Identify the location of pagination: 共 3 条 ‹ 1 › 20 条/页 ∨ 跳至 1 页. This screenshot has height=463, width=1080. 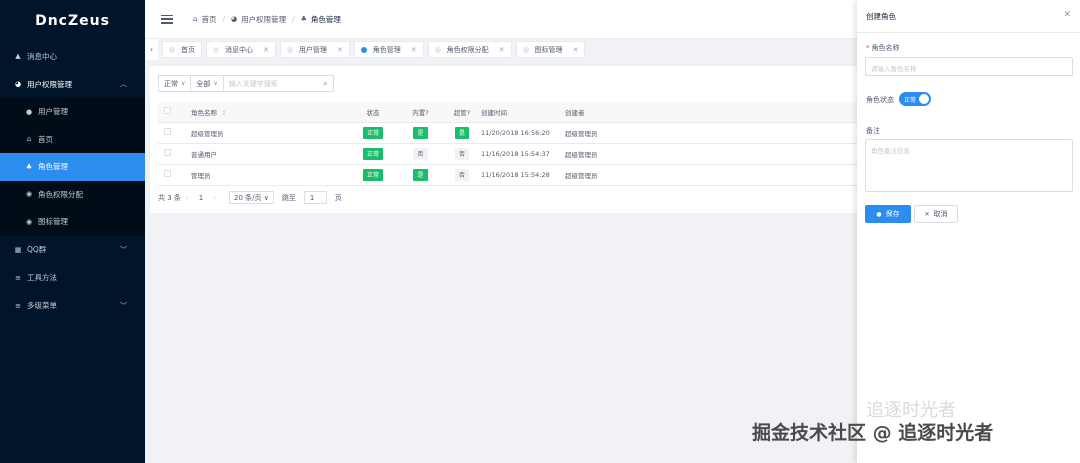
(250, 197).